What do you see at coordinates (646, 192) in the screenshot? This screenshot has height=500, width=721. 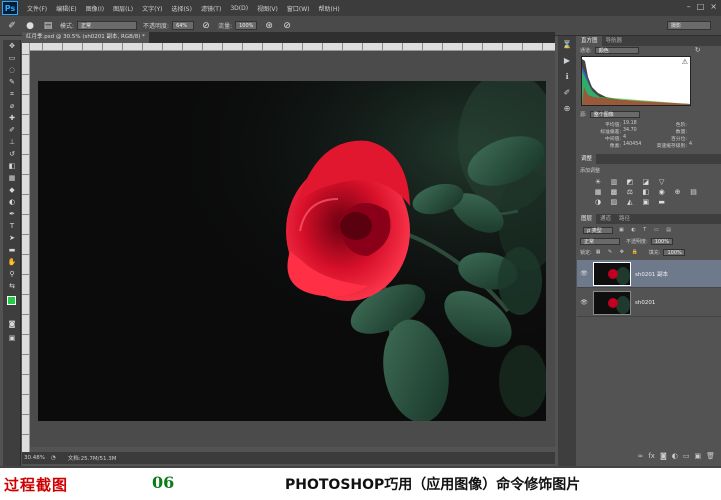 I see `black-white-icon: ◧` at bounding box center [646, 192].